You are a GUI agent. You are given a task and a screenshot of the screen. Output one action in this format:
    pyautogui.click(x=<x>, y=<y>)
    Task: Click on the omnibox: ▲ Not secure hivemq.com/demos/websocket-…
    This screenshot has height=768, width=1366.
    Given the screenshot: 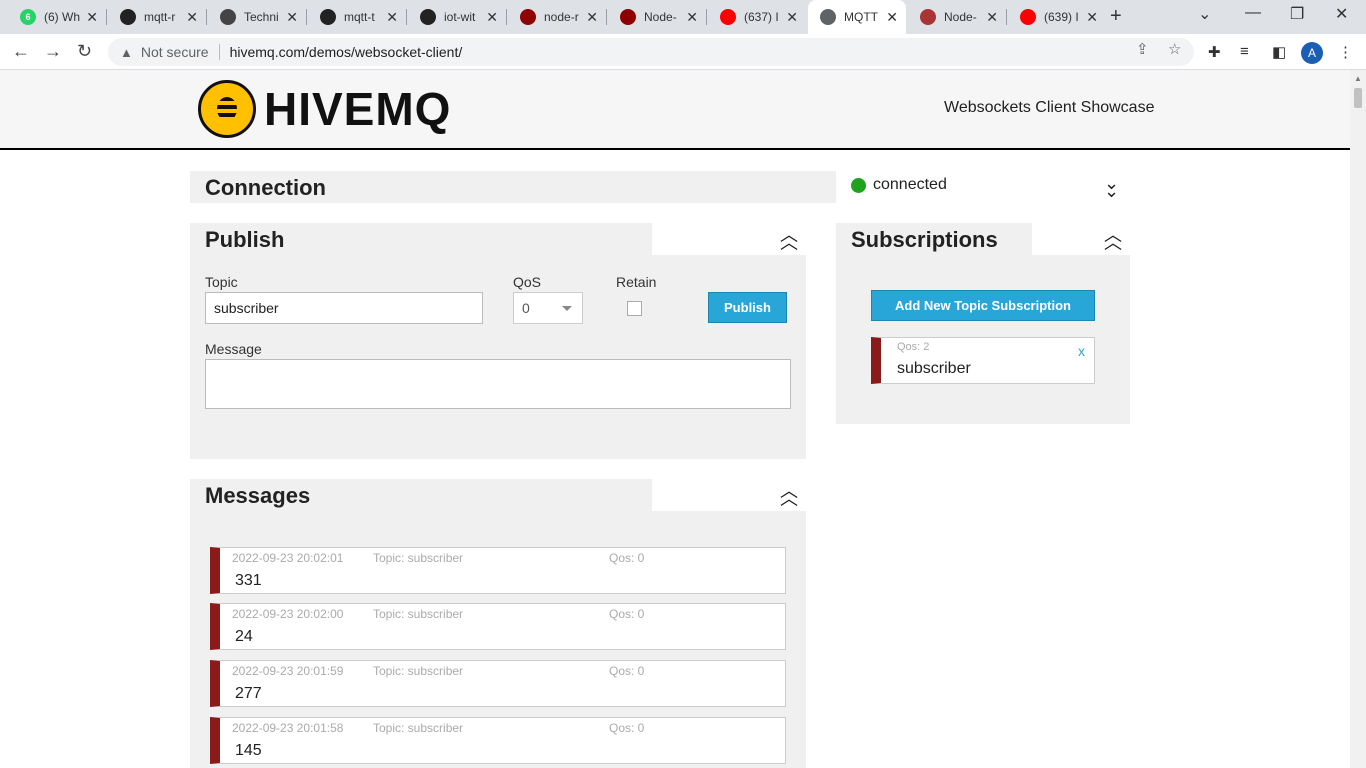 What is the action you would take?
    pyautogui.click(x=651, y=52)
    